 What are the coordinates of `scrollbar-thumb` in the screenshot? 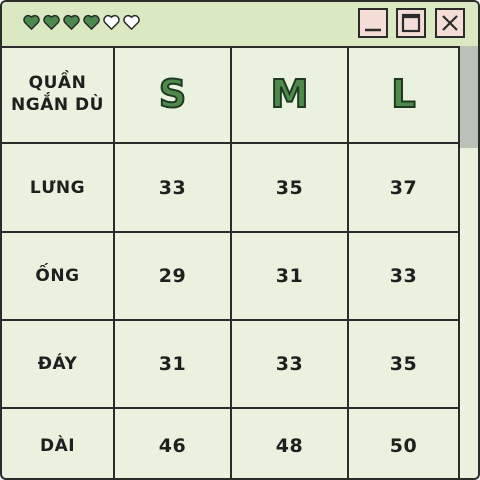 It's located at (469, 97).